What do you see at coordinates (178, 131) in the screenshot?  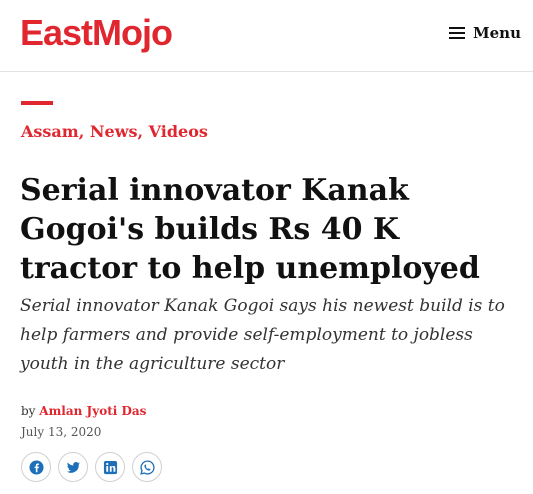 I see `category-link-videos: Videos` at bounding box center [178, 131].